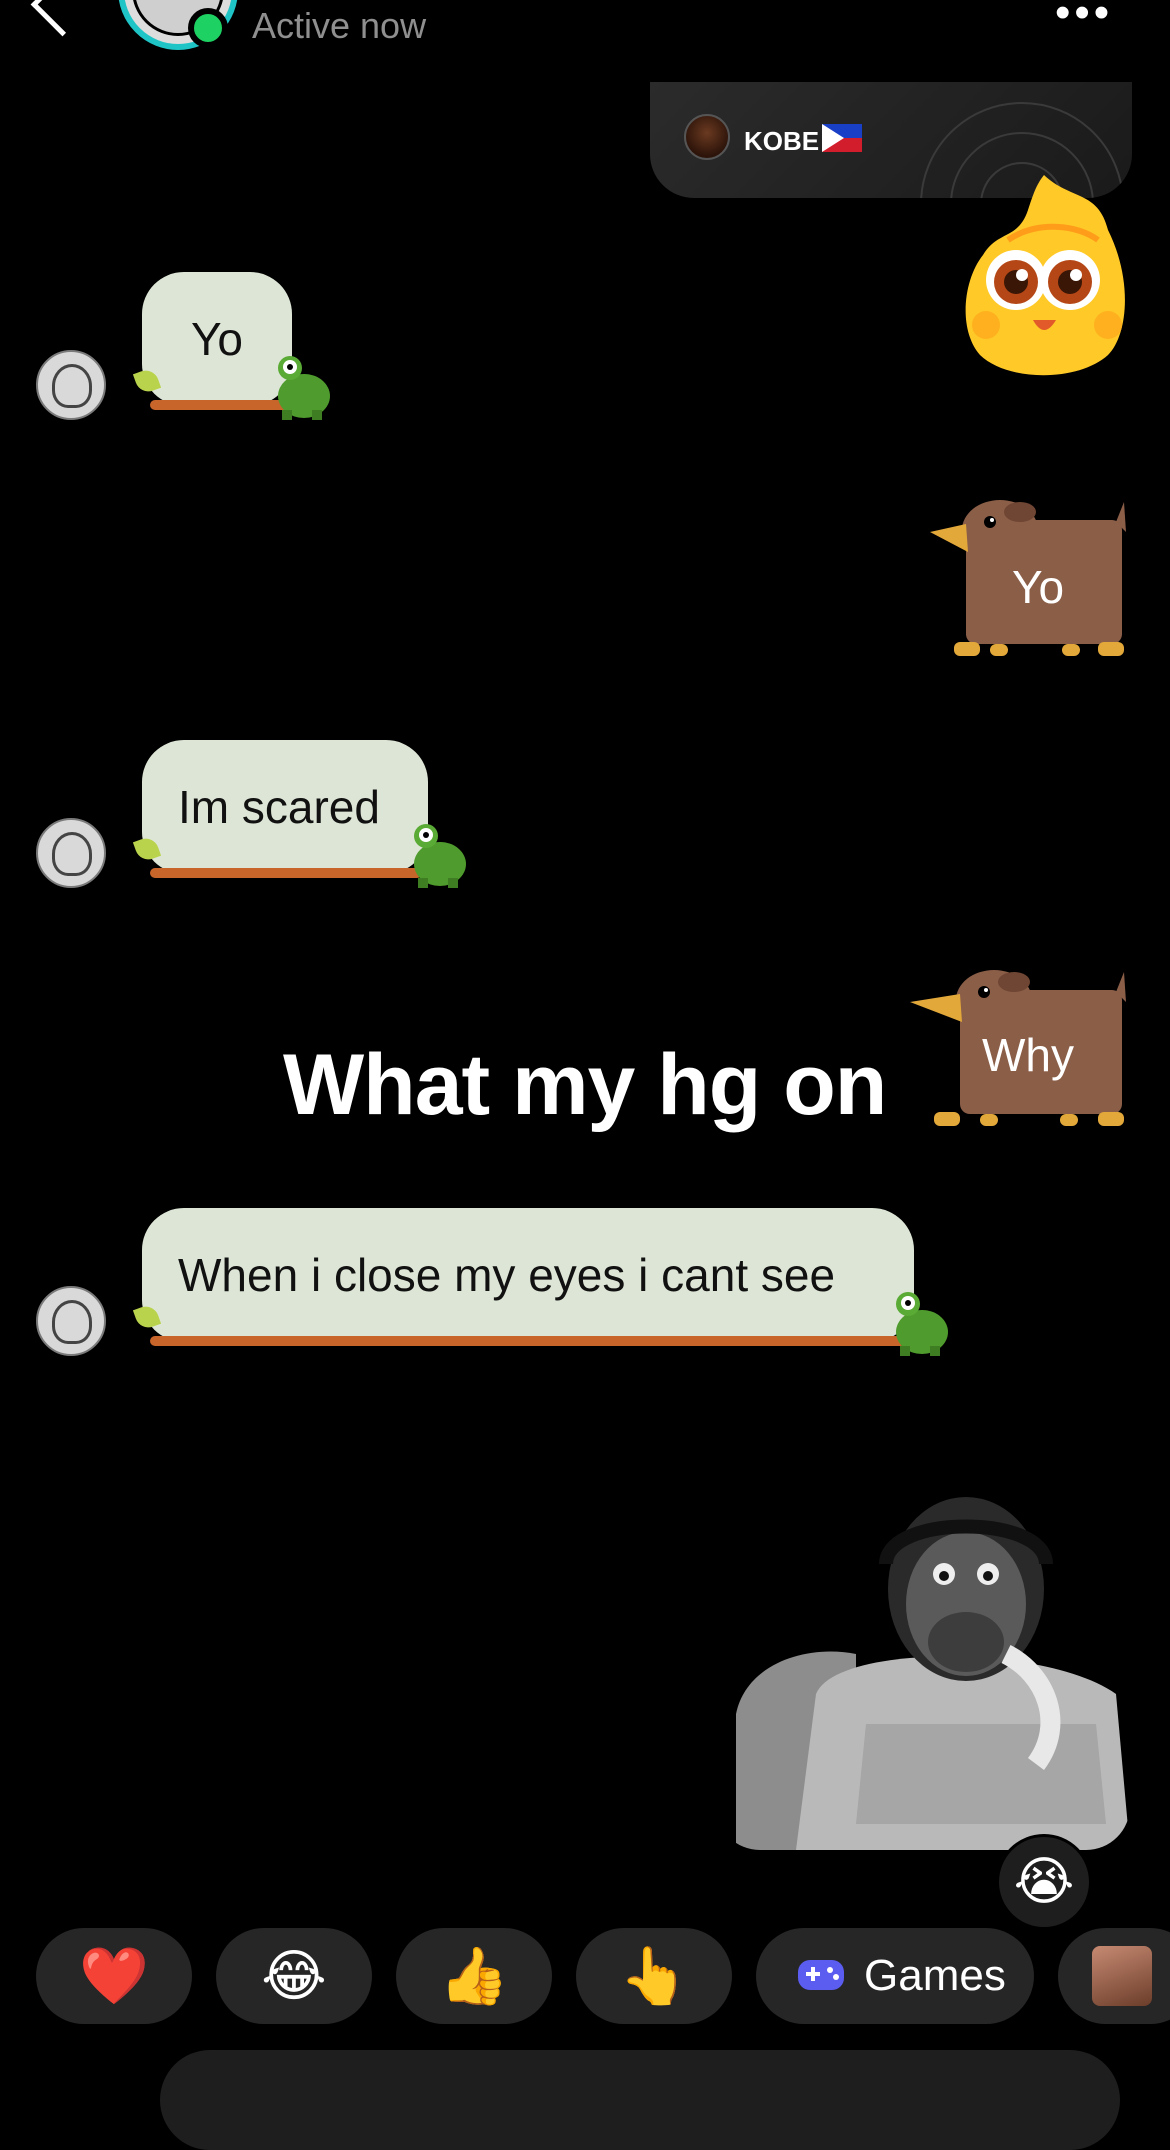 The image size is (1170, 2150). I want to click on message-composer, so click(640, 2100).